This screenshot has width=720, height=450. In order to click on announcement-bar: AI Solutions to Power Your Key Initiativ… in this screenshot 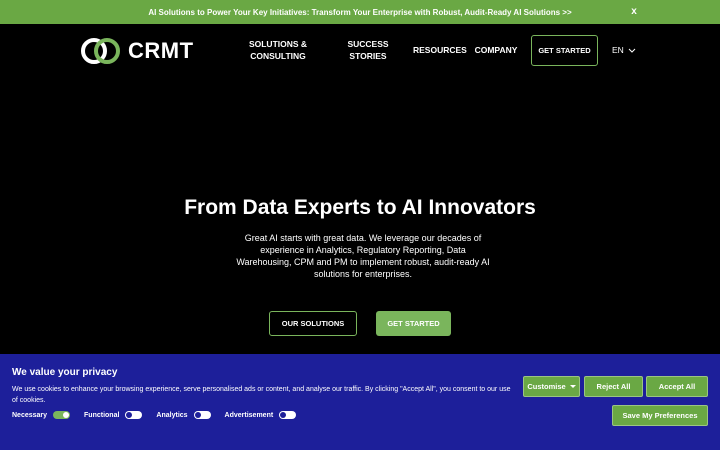, I will do `click(360, 12)`.